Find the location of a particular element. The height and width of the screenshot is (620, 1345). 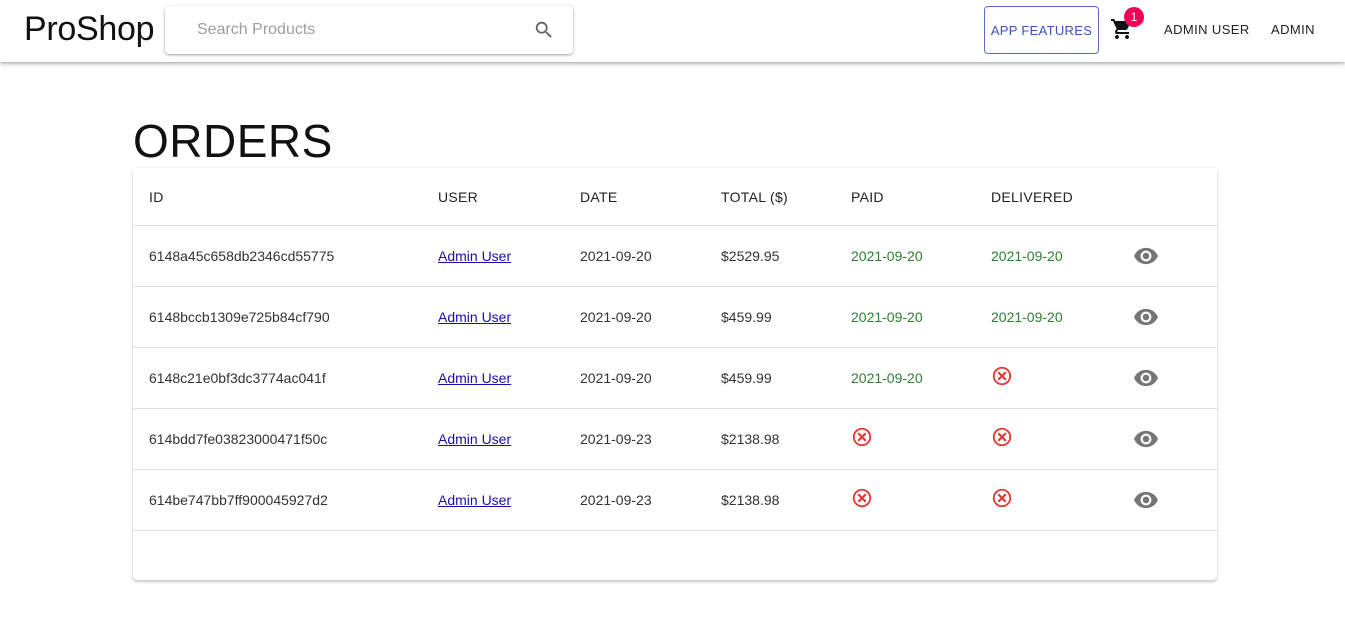

order-id: 6148bccb1309e725b84cf790 is located at coordinates (239, 316).